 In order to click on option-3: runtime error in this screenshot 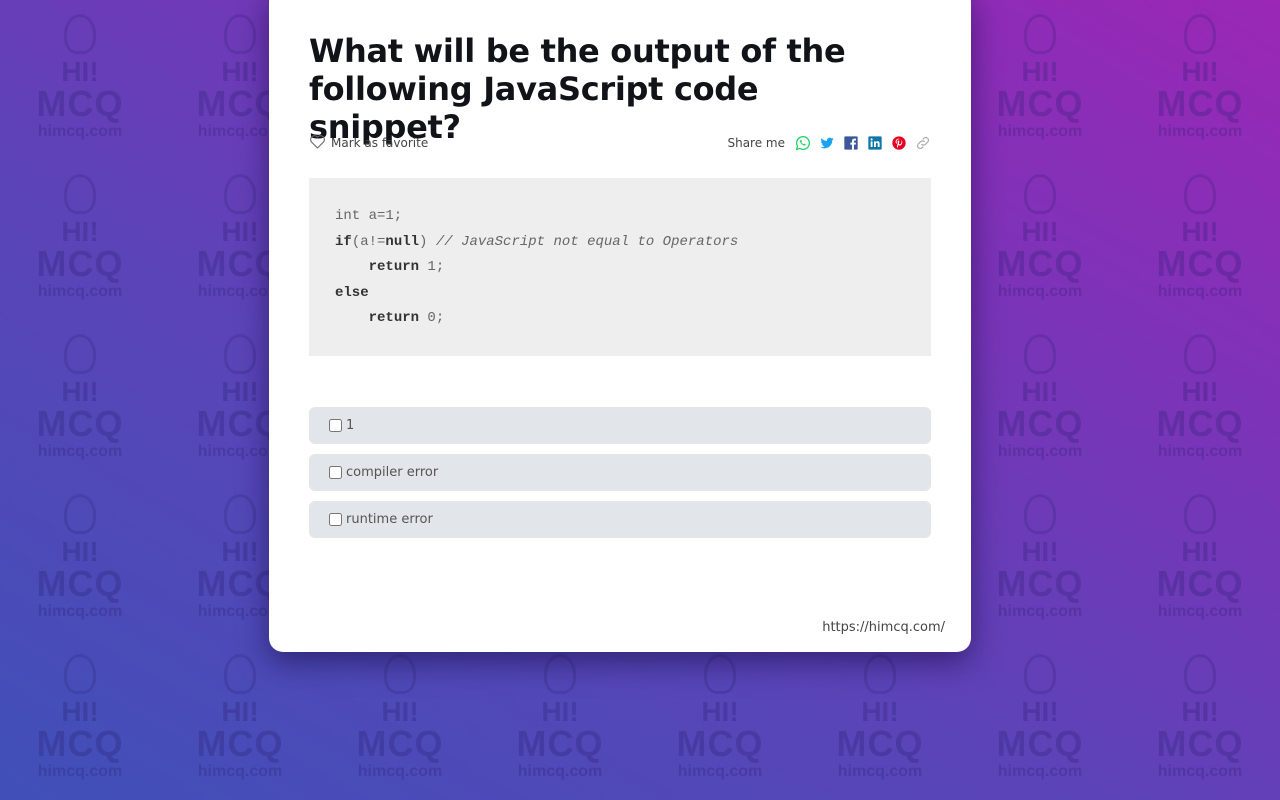, I will do `click(620, 519)`.